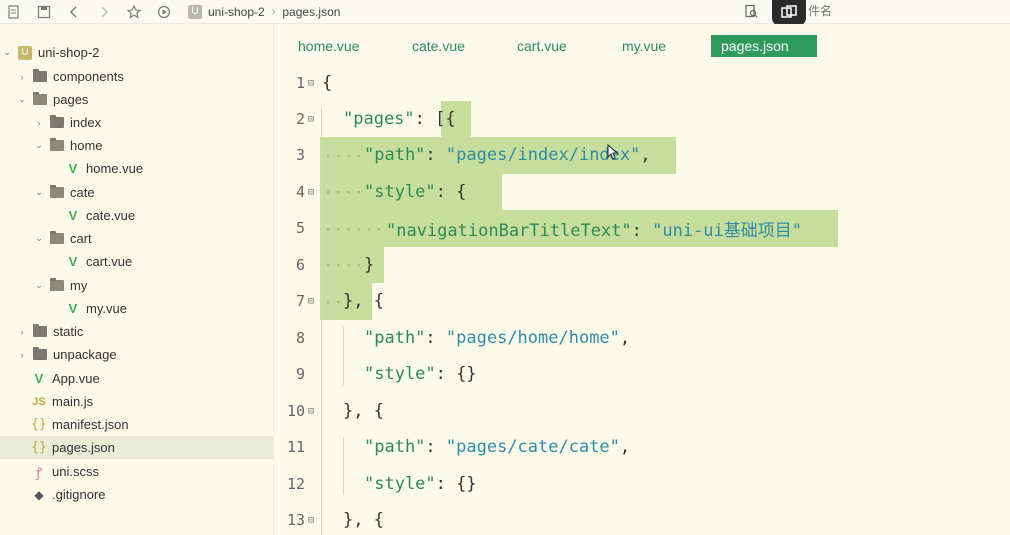 The height and width of the screenshot is (535, 1010). What do you see at coordinates (532, 338) in the screenshot?
I see `code-token: "pages/home/home"` at bounding box center [532, 338].